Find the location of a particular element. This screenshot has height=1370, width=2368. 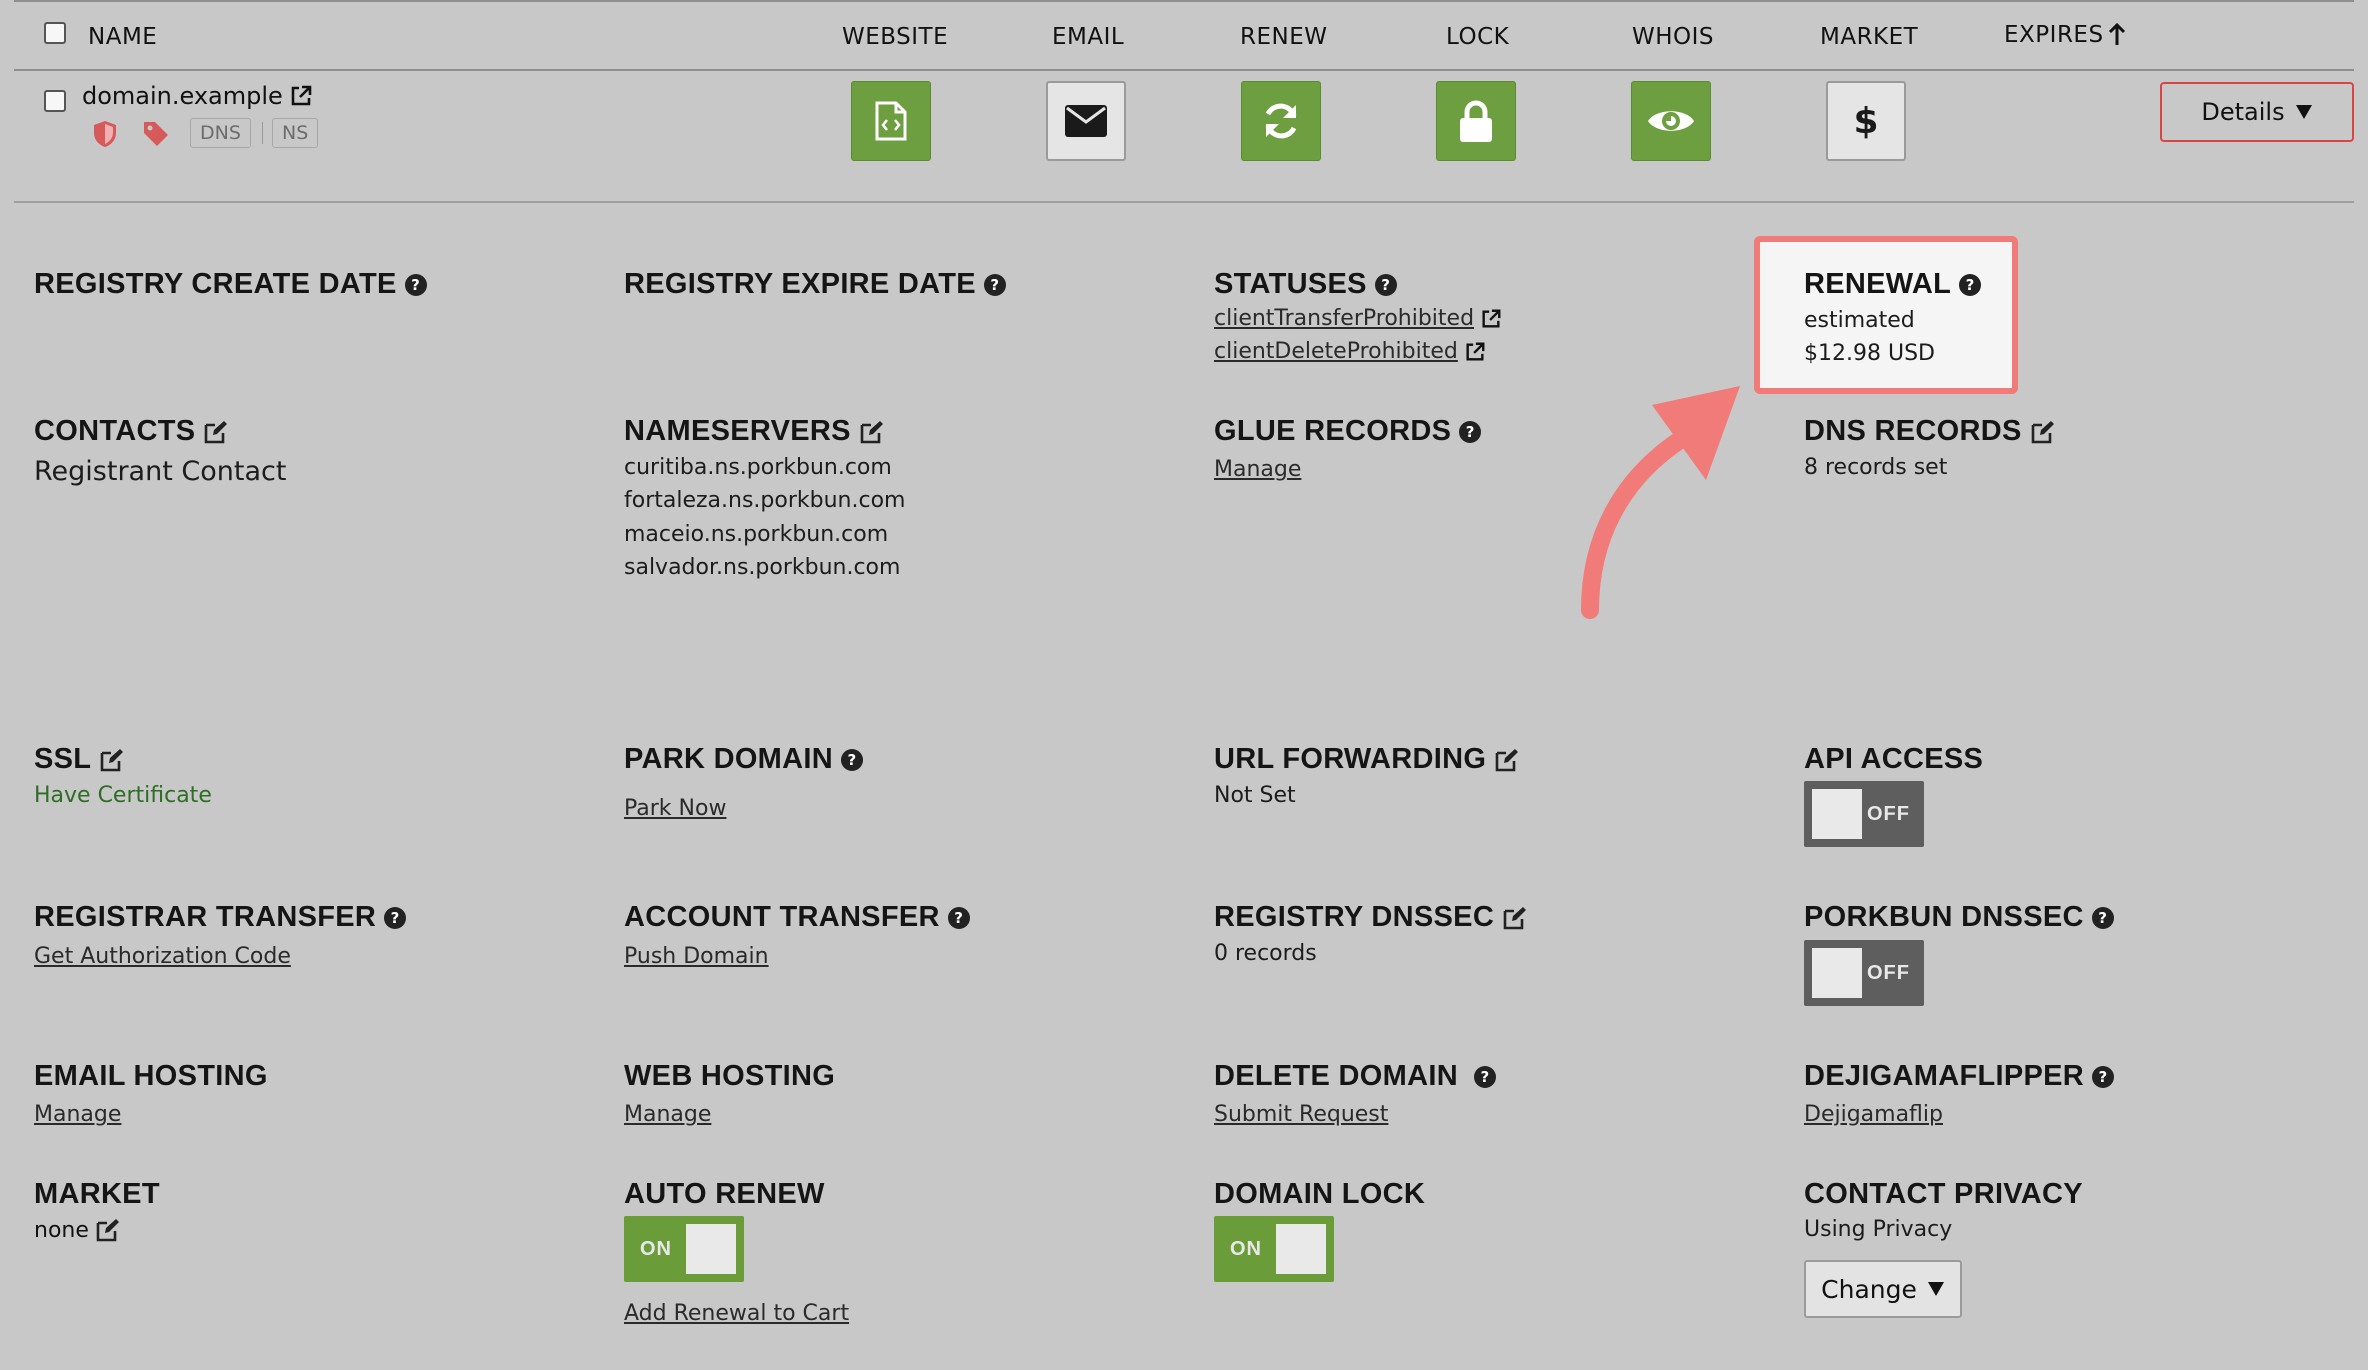

account-transfer-heading: ACCOUNT TRANSFER? is located at coordinates (797, 917).